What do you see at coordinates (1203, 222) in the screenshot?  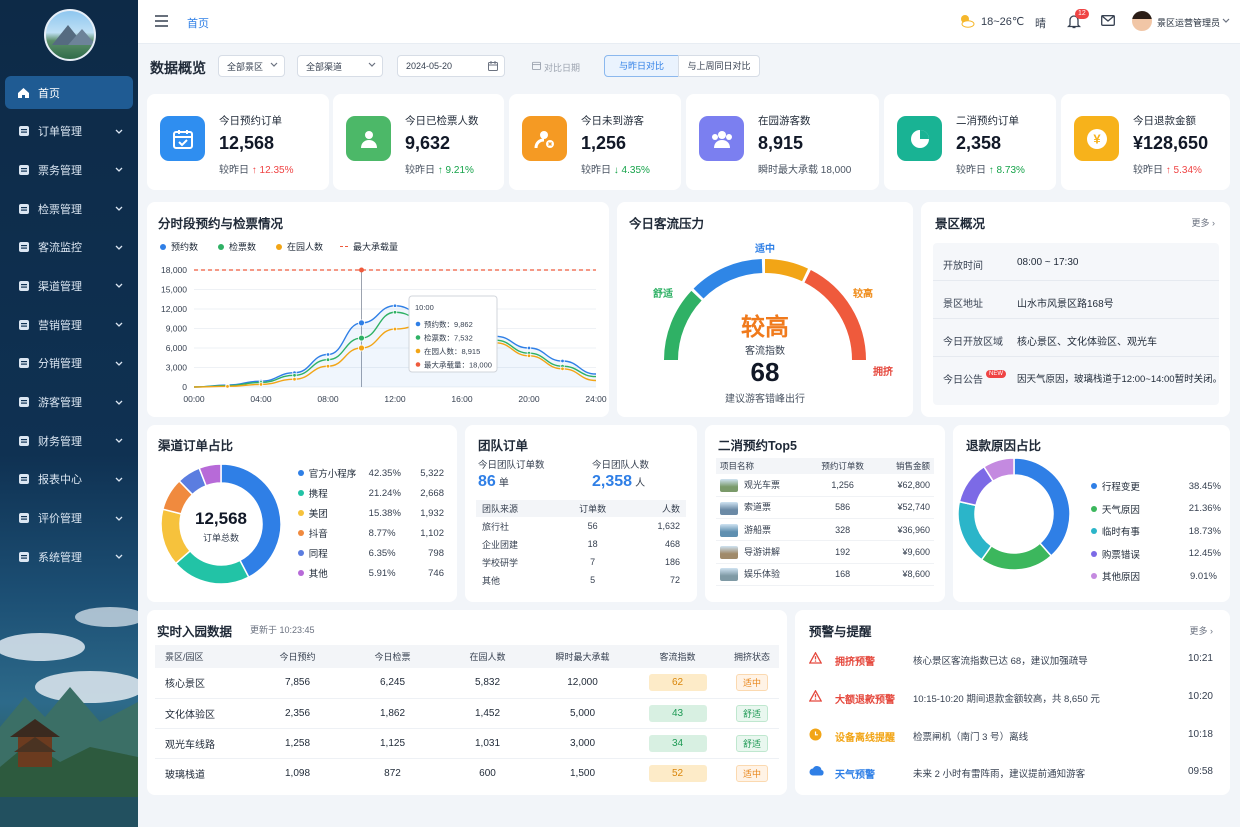 I see `overview-more-link: 更多 ›` at bounding box center [1203, 222].